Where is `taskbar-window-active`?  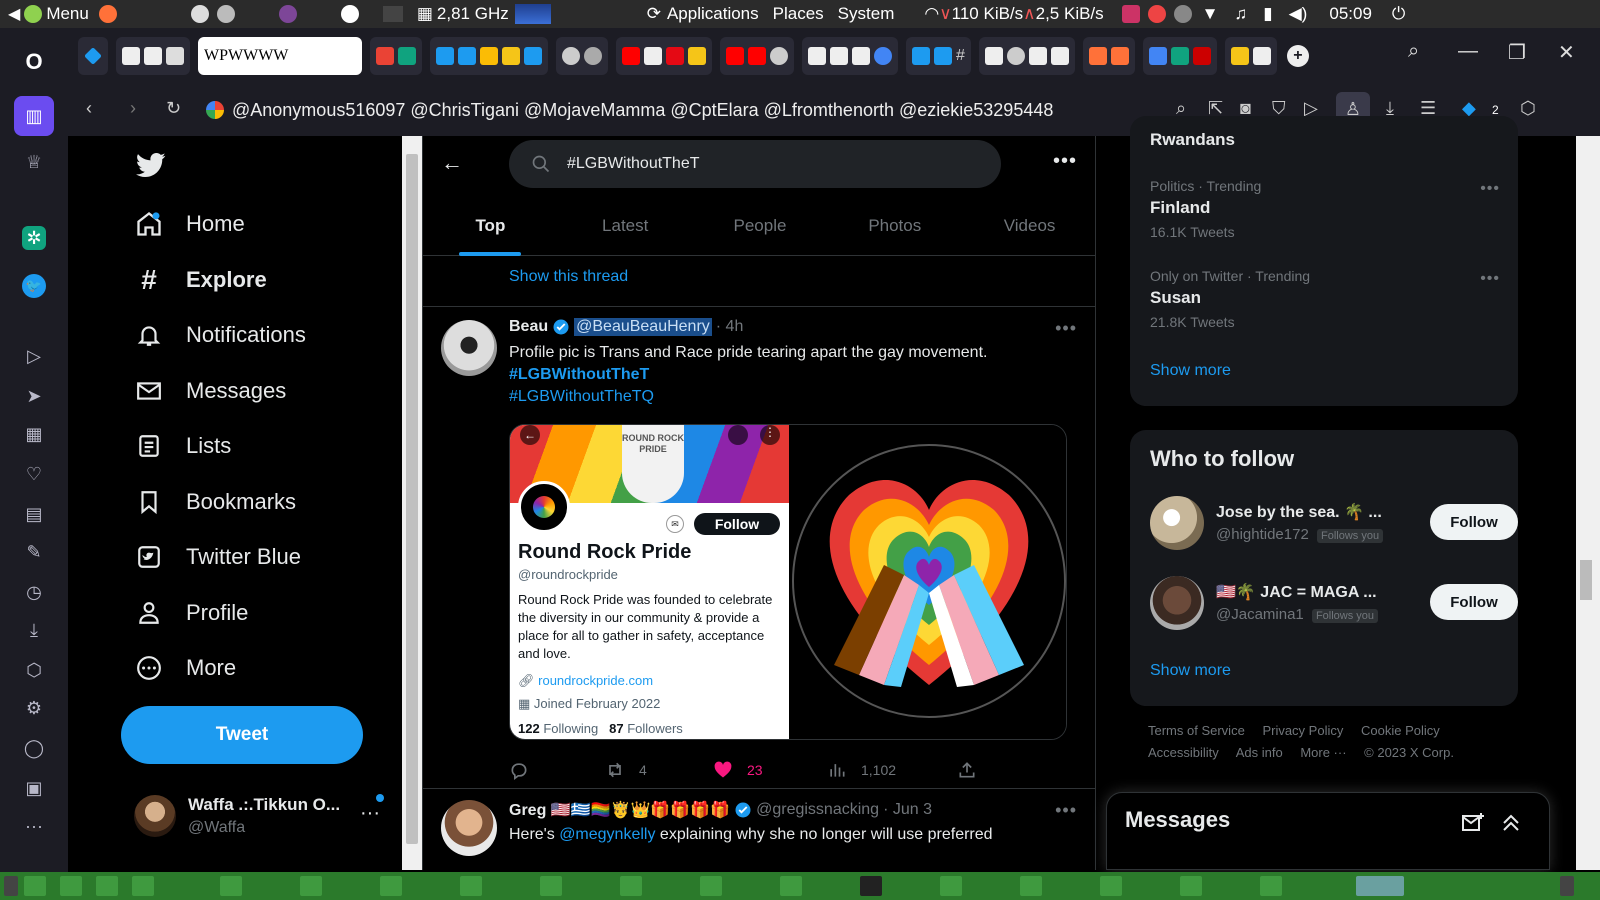
taskbar-window-active is located at coordinates (1380, 886).